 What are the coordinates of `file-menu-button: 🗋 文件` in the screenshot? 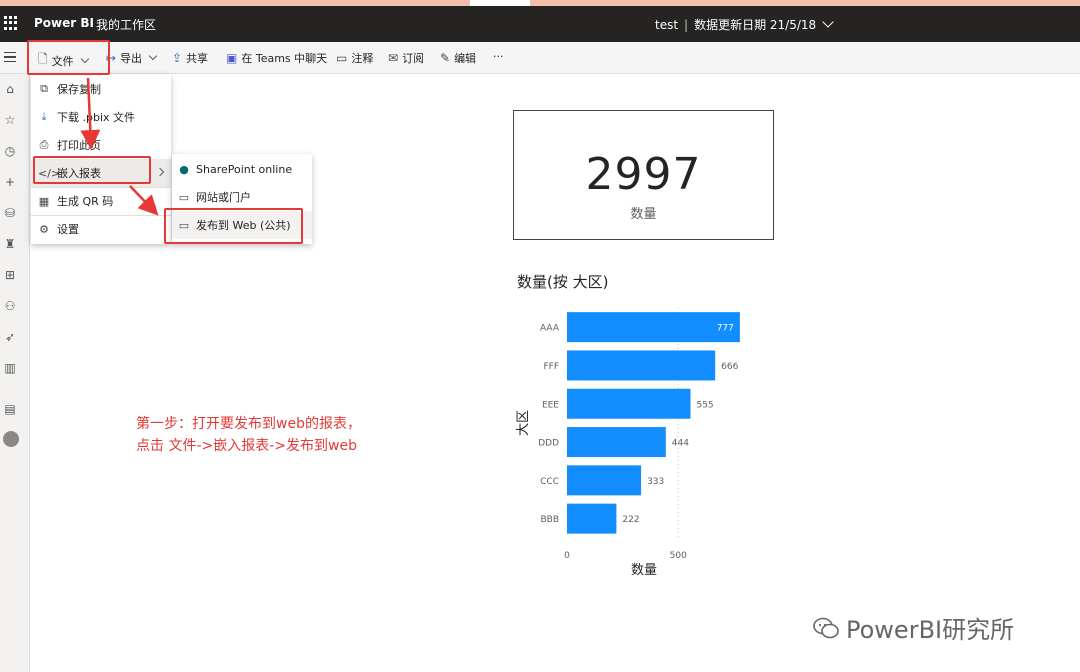 It's located at (63, 60).